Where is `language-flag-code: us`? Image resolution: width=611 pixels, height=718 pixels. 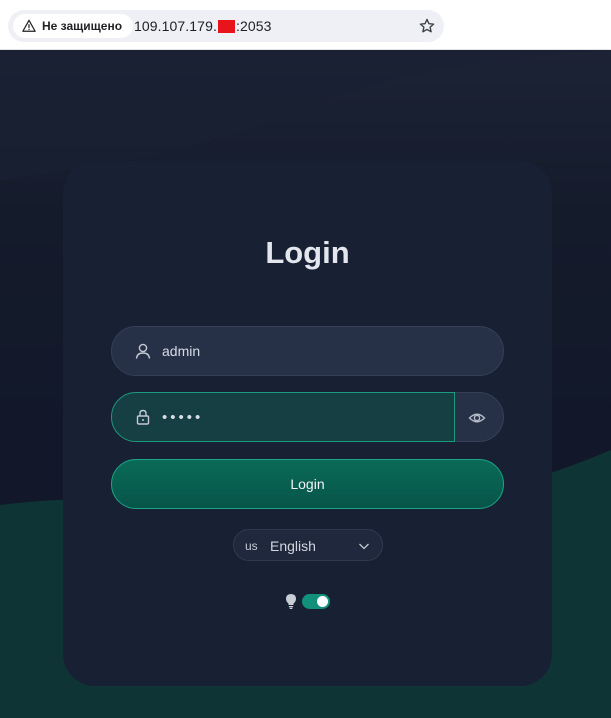 language-flag-code: us is located at coordinates (251, 546).